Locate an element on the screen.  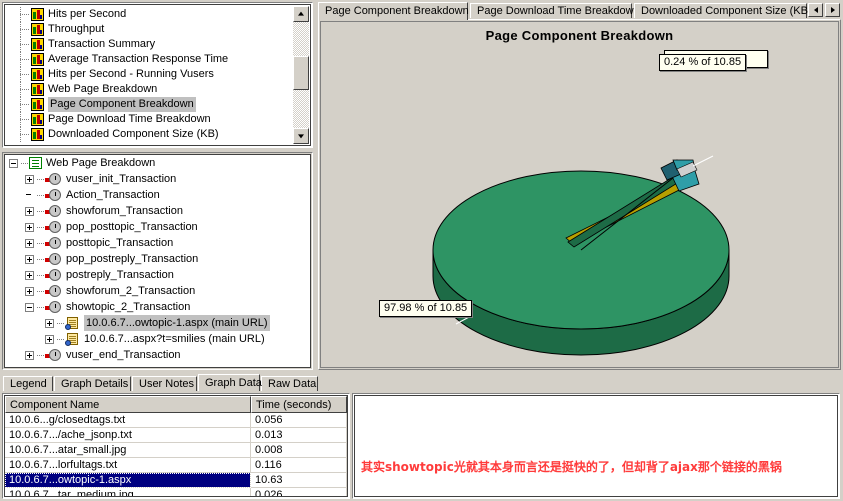
tree-node: posttopic_Transaction is located at coordinates (157, 243).